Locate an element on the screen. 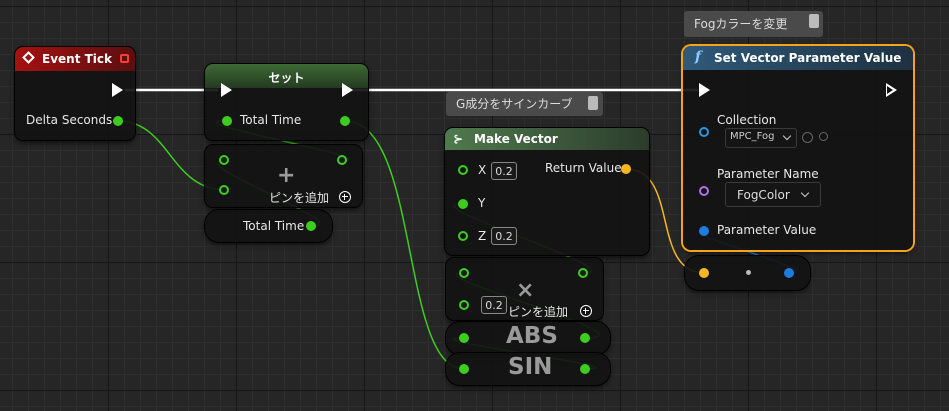  set-variable-node: セット Total Time is located at coordinates (286, 102).